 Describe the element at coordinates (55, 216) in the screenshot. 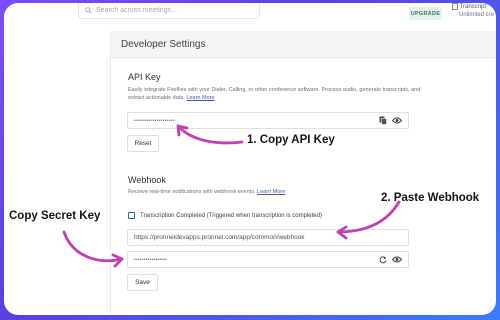

I see `annotation-copy-secret-key: Copy Secret Key` at that location.